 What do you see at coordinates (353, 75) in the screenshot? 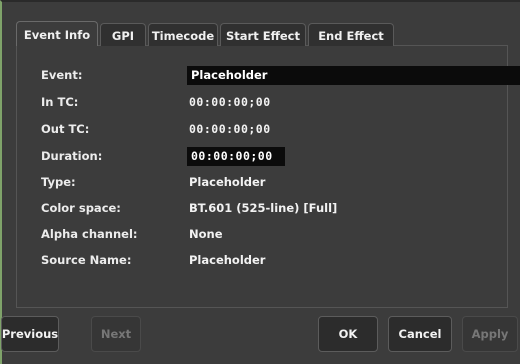
I see `event-name-field: Placeholder` at bounding box center [353, 75].